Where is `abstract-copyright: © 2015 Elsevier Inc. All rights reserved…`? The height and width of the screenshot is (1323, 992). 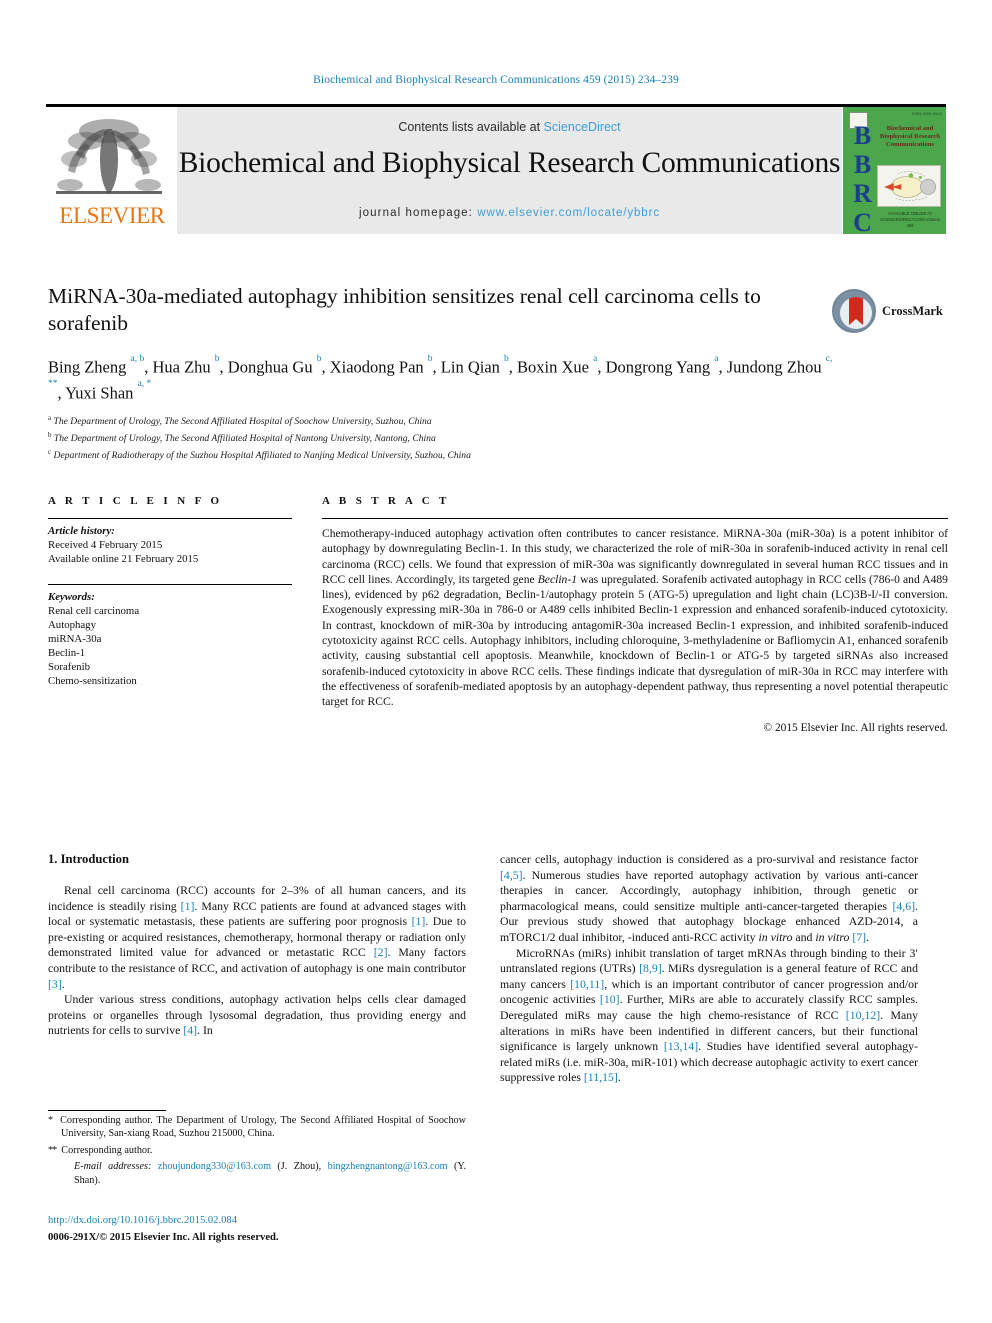
abstract-copyright: © 2015 Elsevier Inc. All rights reserved… is located at coordinates (855, 727).